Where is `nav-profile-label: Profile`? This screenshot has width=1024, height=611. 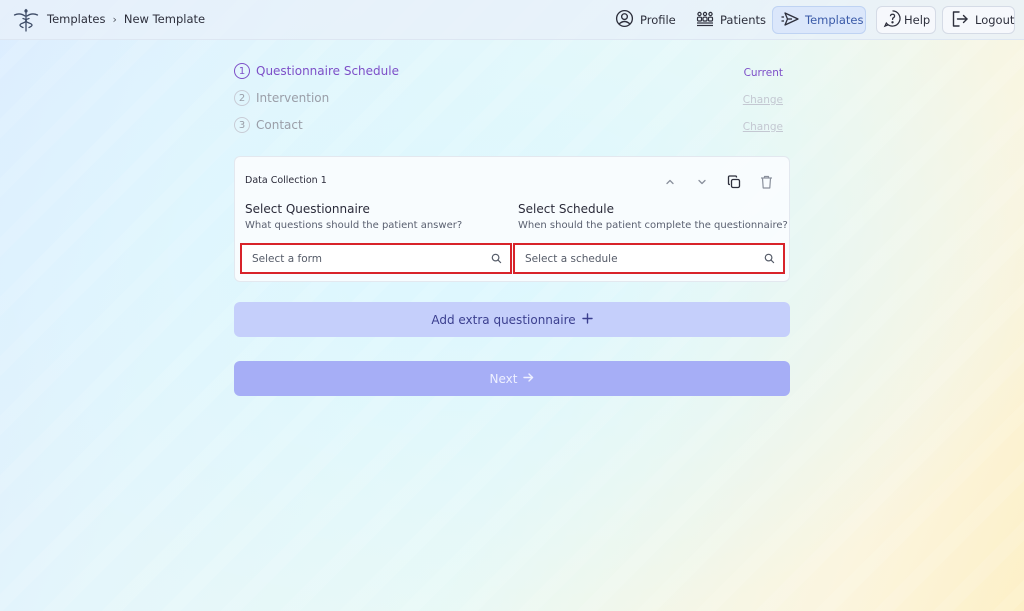
nav-profile-label: Profile is located at coordinates (658, 20).